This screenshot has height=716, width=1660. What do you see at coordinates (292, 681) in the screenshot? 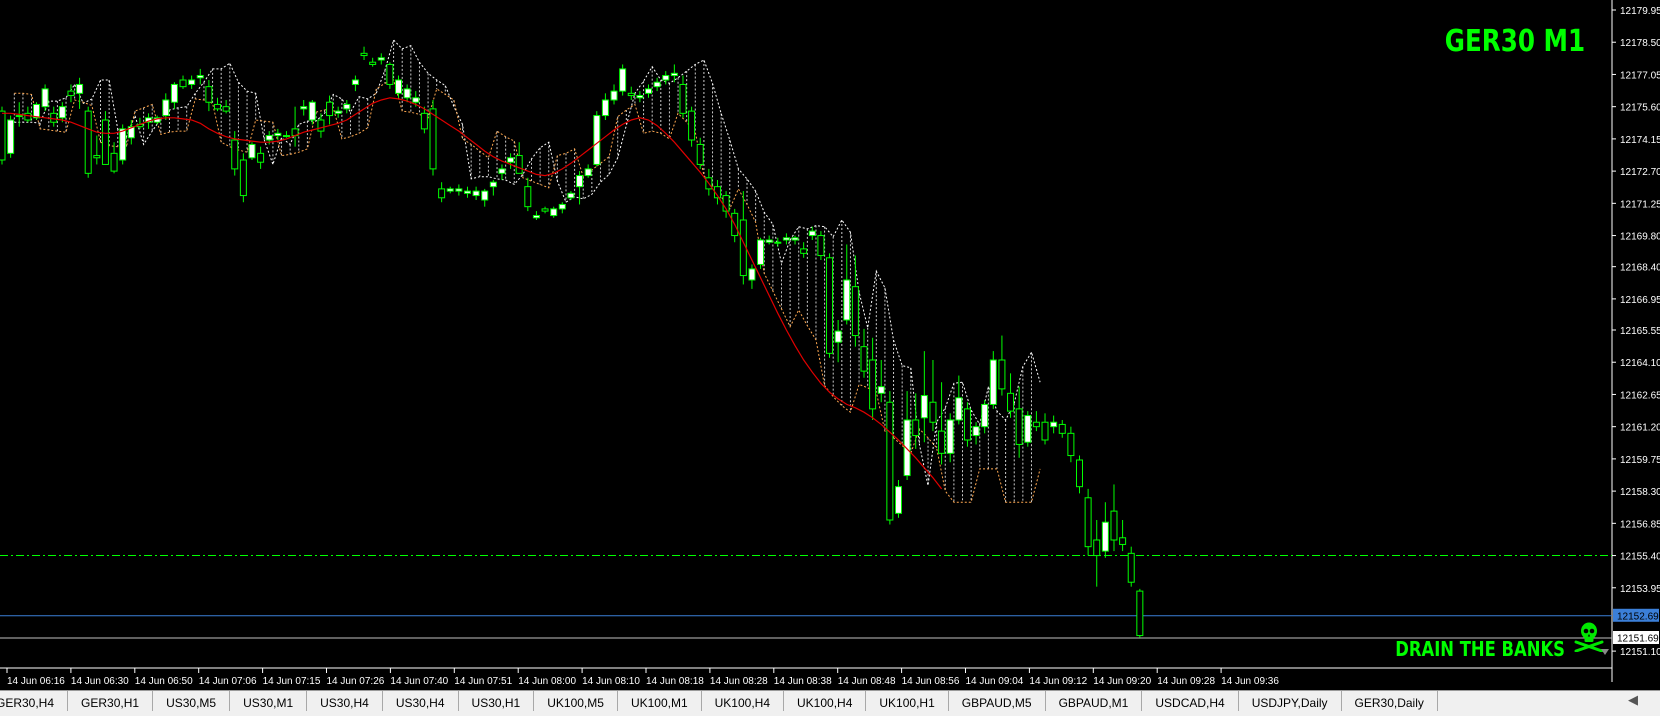
I see `x-tick-label: 14 Jun 07:15` at bounding box center [292, 681].